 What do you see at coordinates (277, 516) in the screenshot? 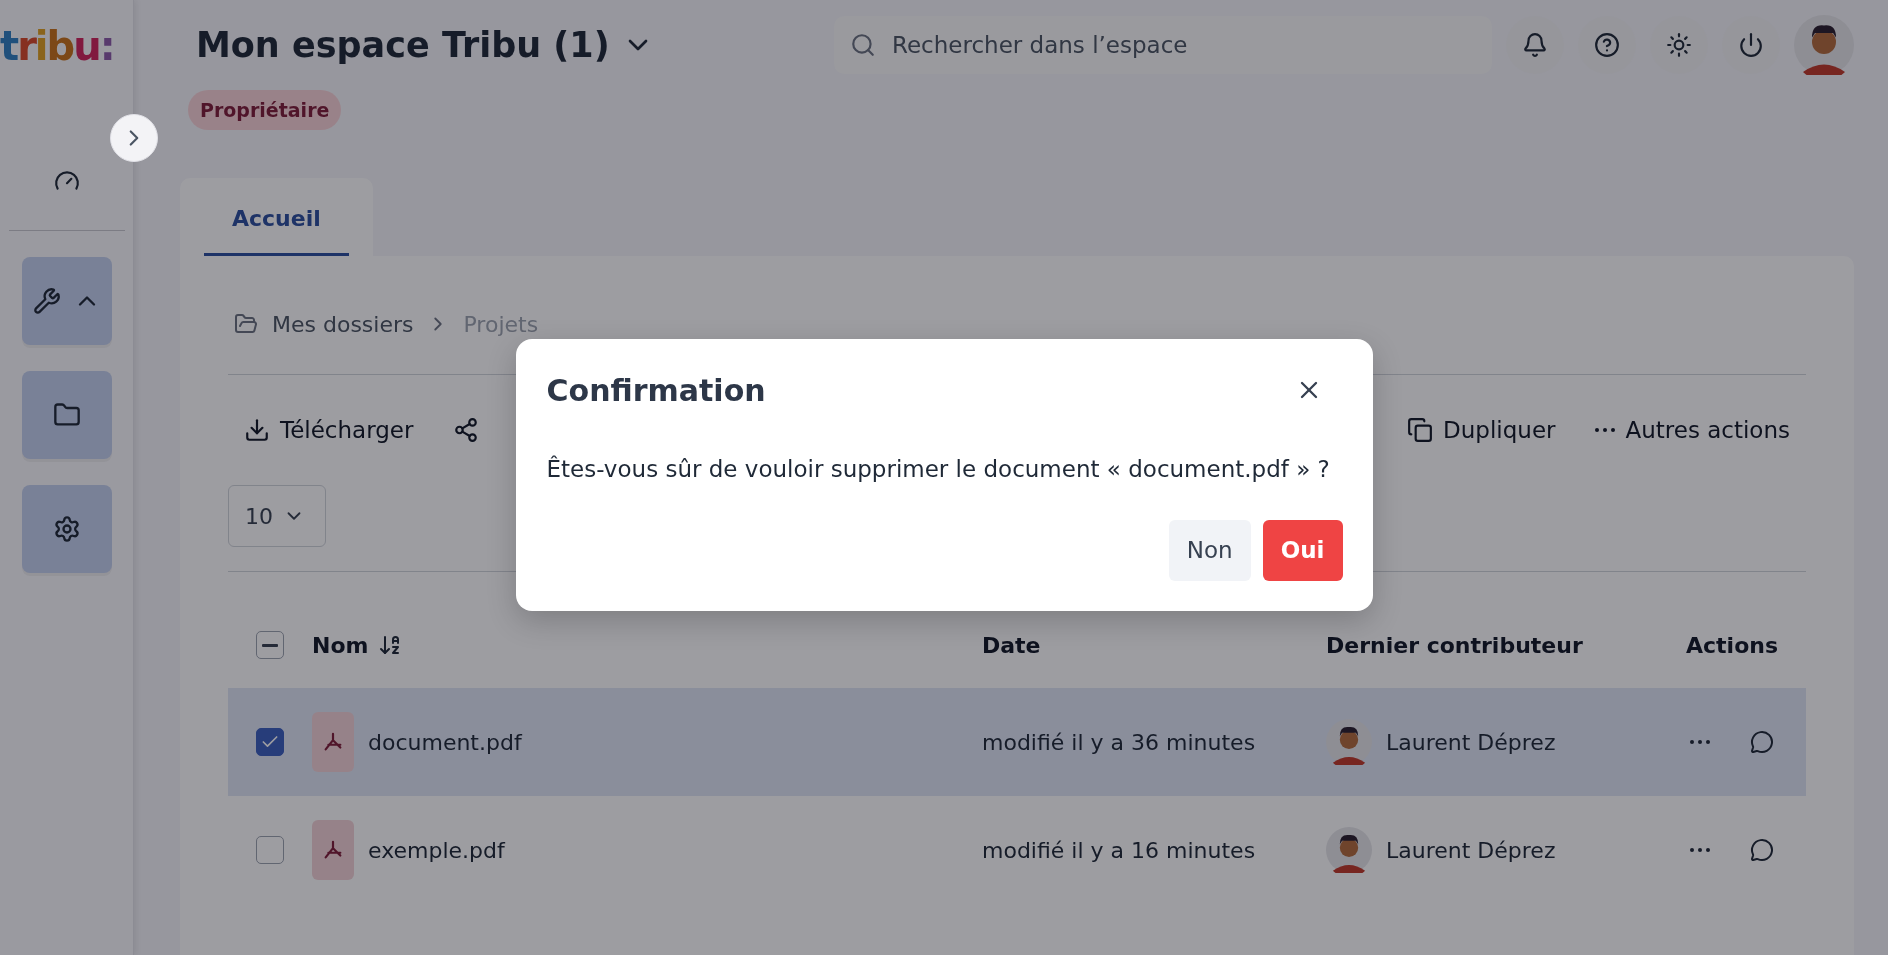
I see `page-size-select: 10` at bounding box center [277, 516].